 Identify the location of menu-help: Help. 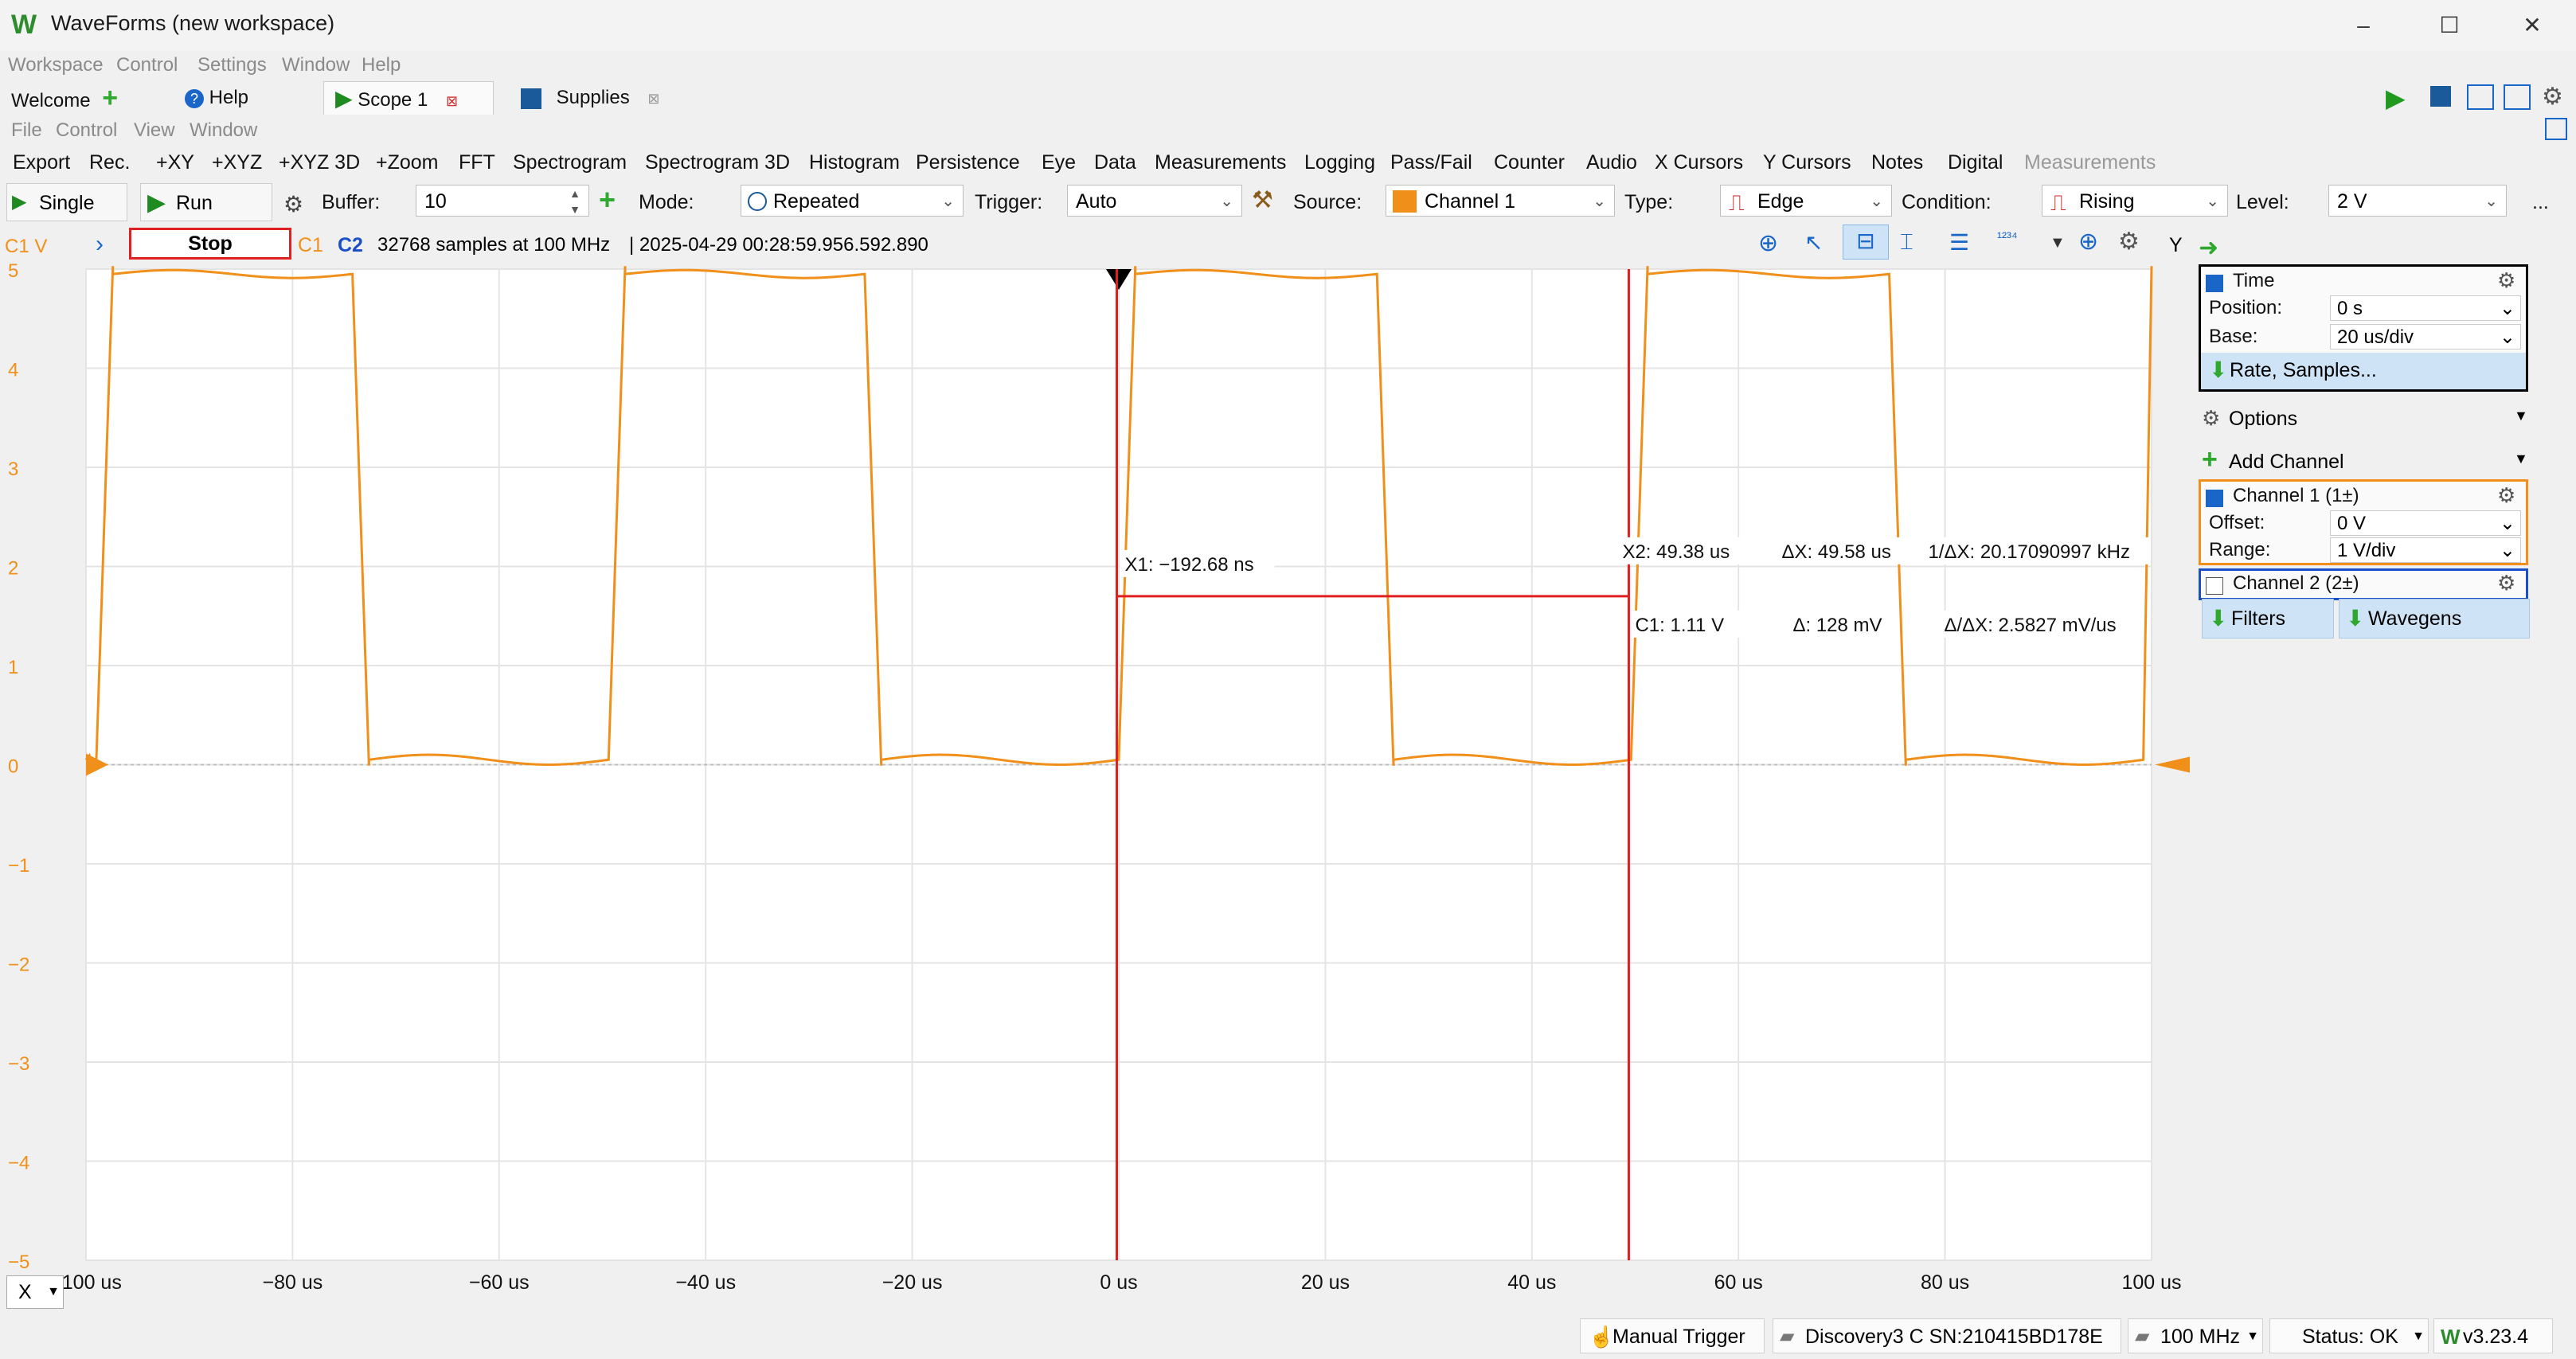
(382, 65).